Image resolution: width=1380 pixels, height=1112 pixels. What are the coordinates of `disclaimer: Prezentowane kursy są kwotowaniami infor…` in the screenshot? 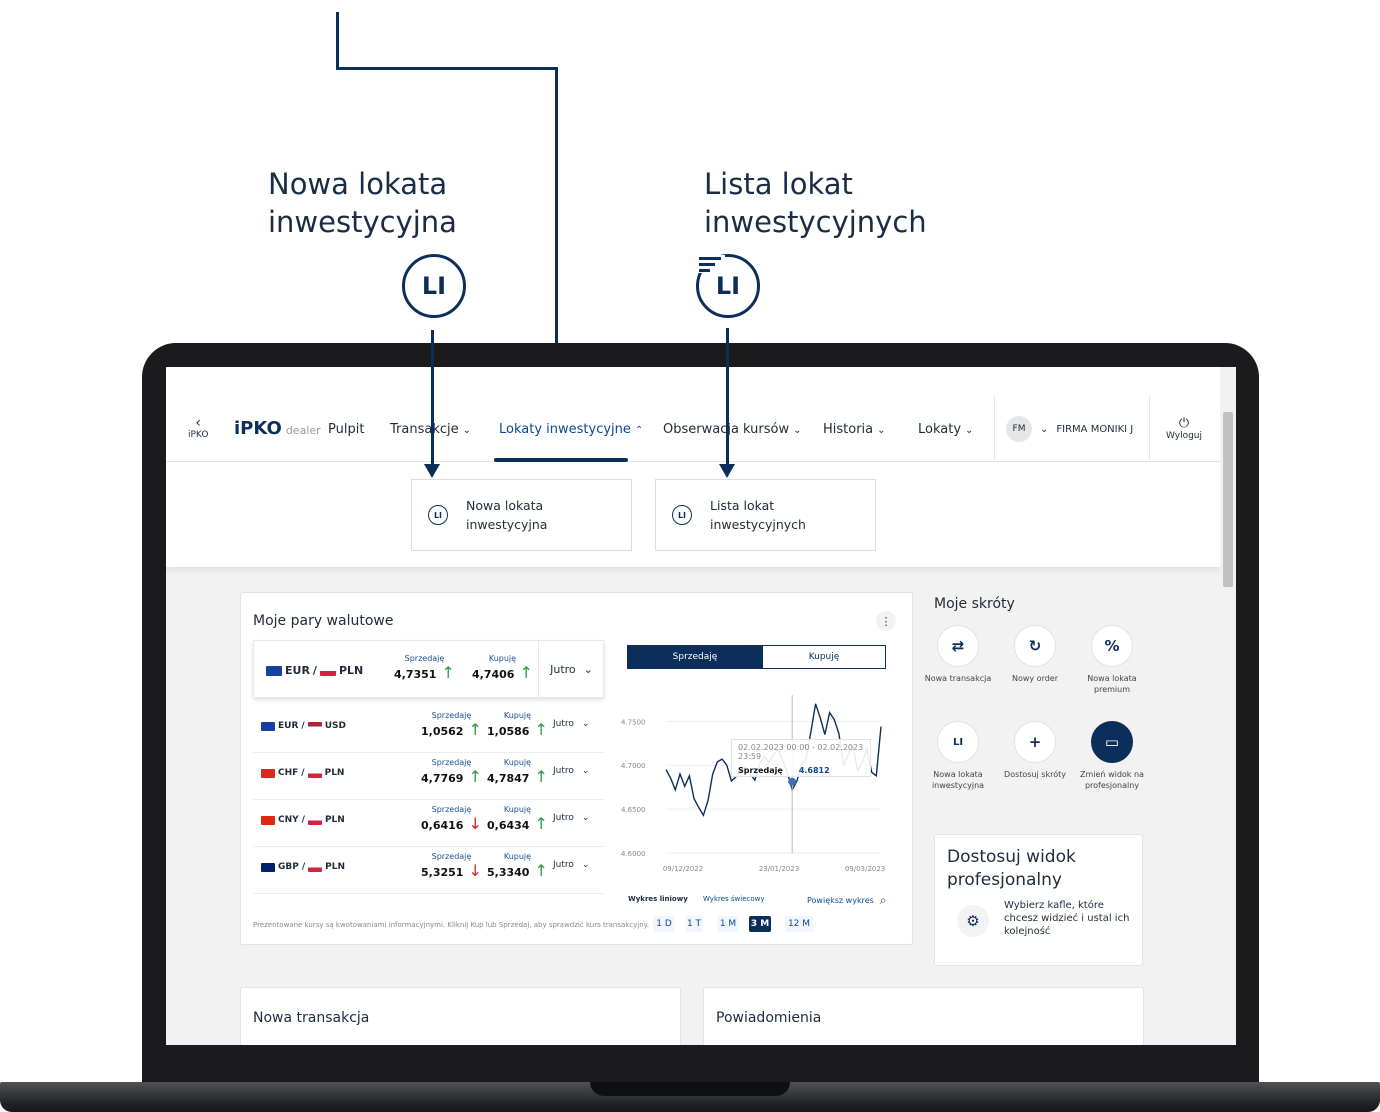 It's located at (451, 925).